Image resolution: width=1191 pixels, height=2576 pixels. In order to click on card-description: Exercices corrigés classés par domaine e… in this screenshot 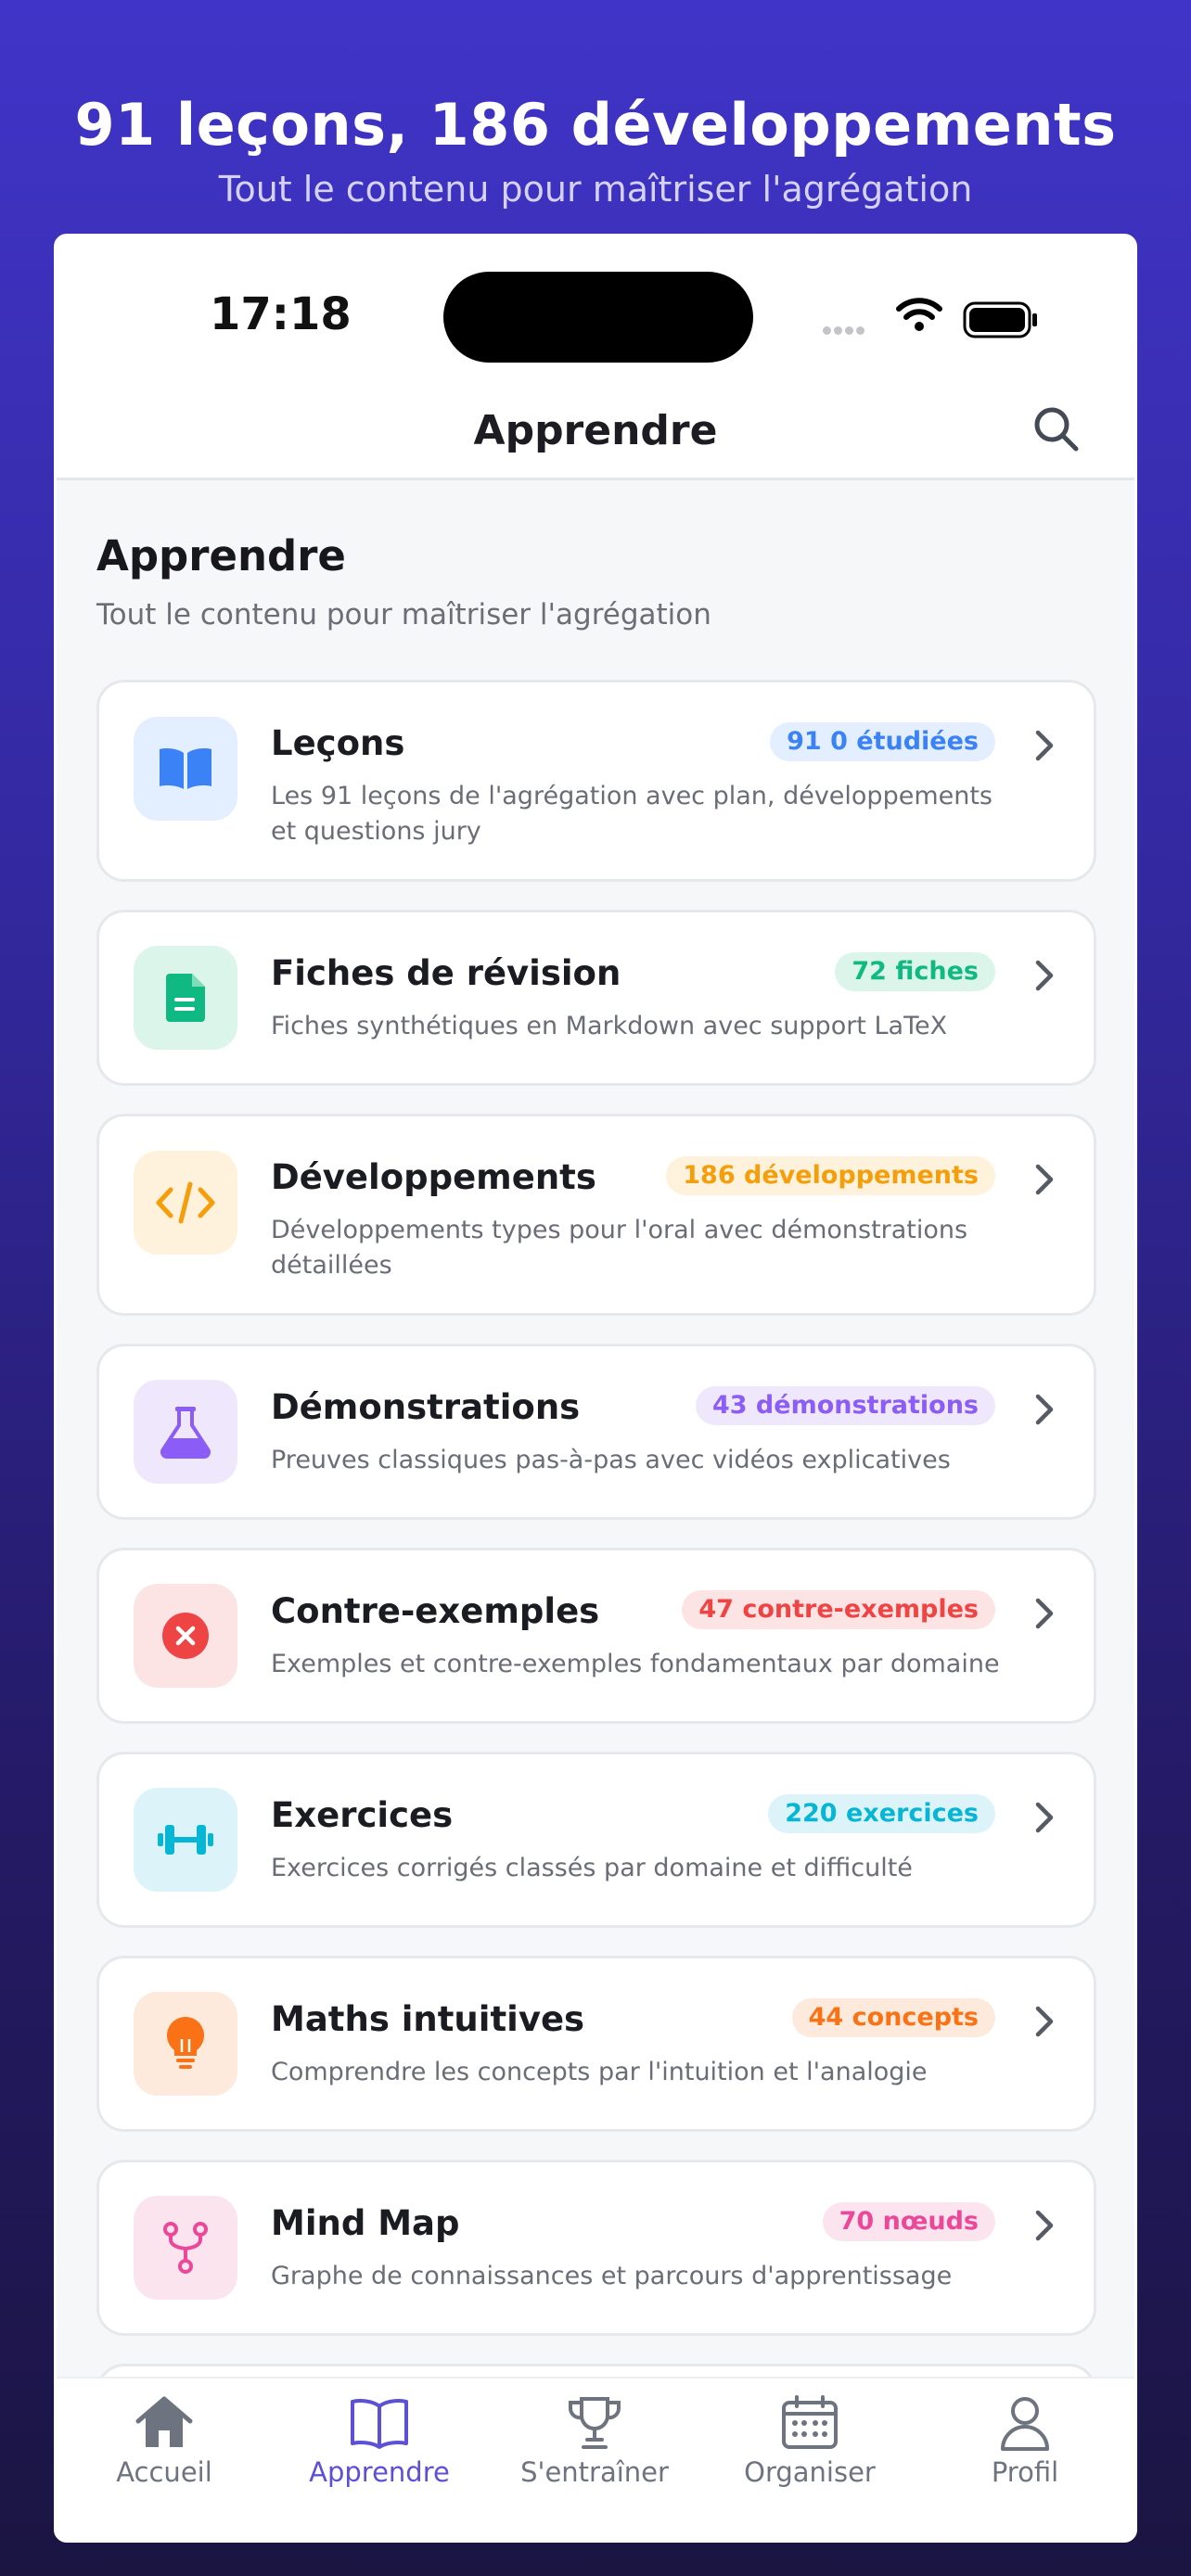, I will do `click(592, 1868)`.